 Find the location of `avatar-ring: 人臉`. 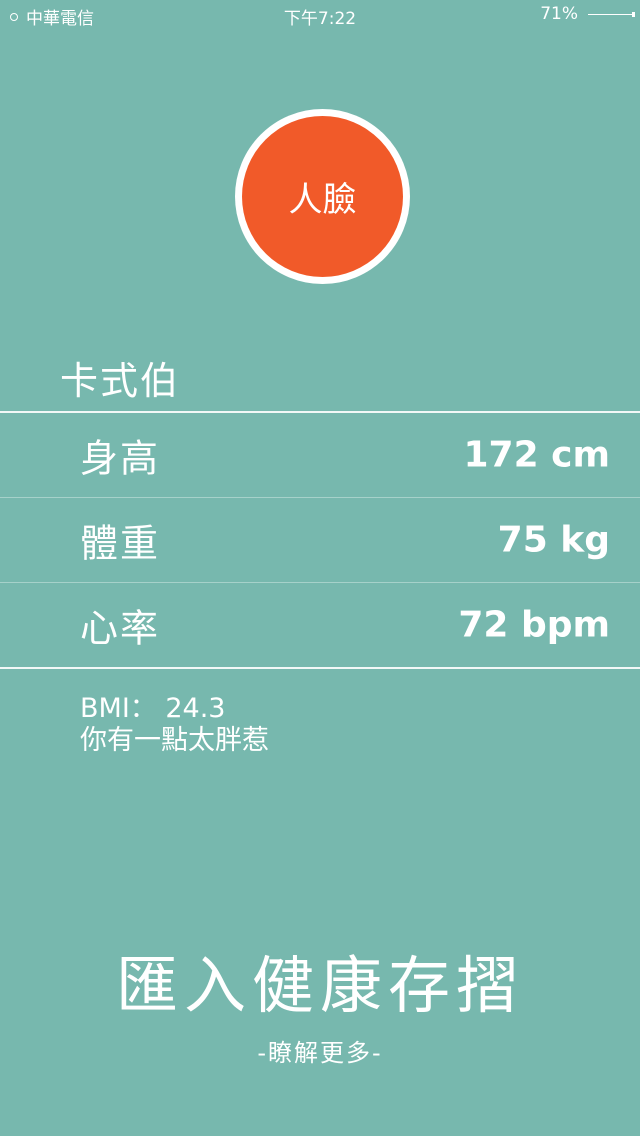

avatar-ring: 人臉 is located at coordinates (322, 196).